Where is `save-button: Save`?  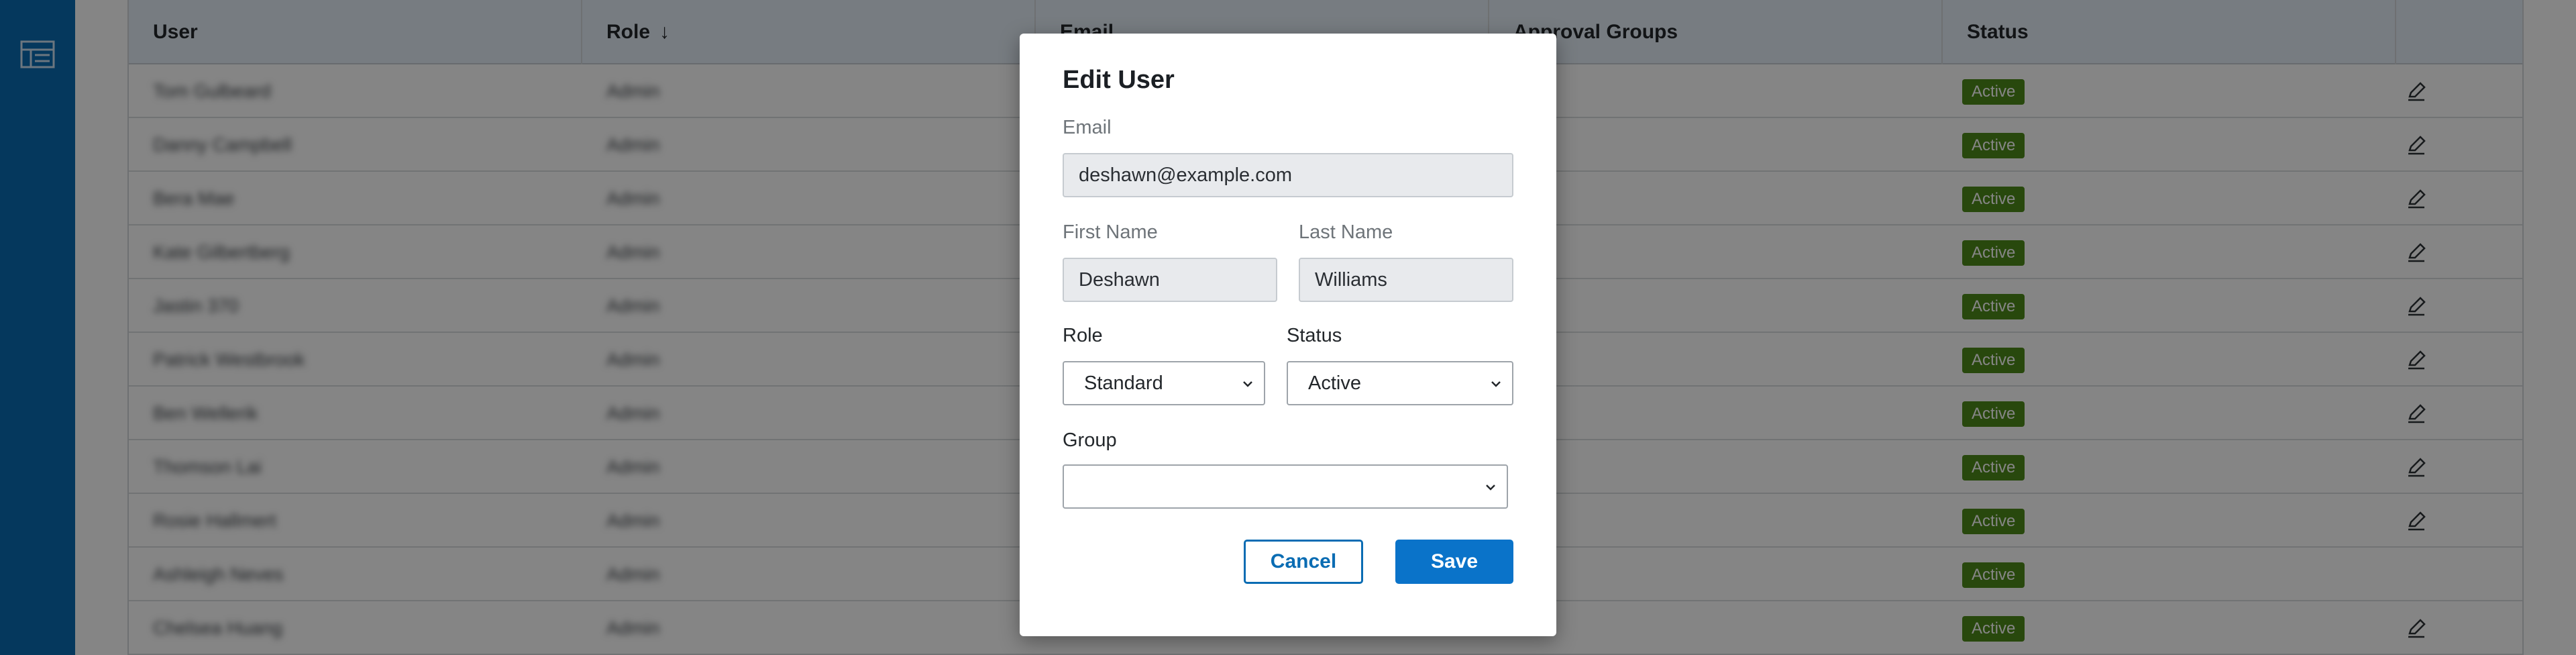 save-button: Save is located at coordinates (1454, 562).